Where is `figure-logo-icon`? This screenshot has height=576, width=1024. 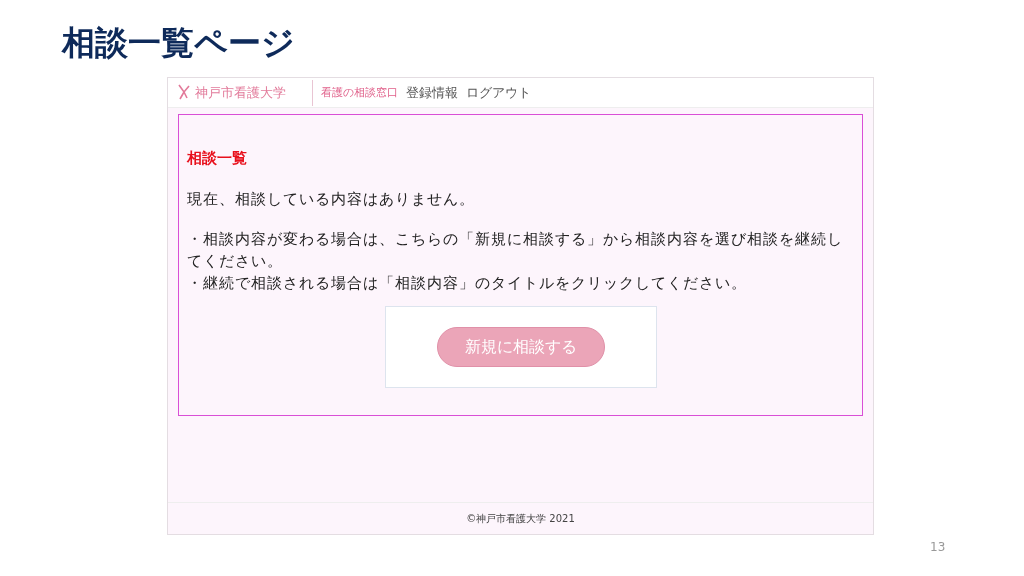
figure-logo-icon is located at coordinates (184, 92).